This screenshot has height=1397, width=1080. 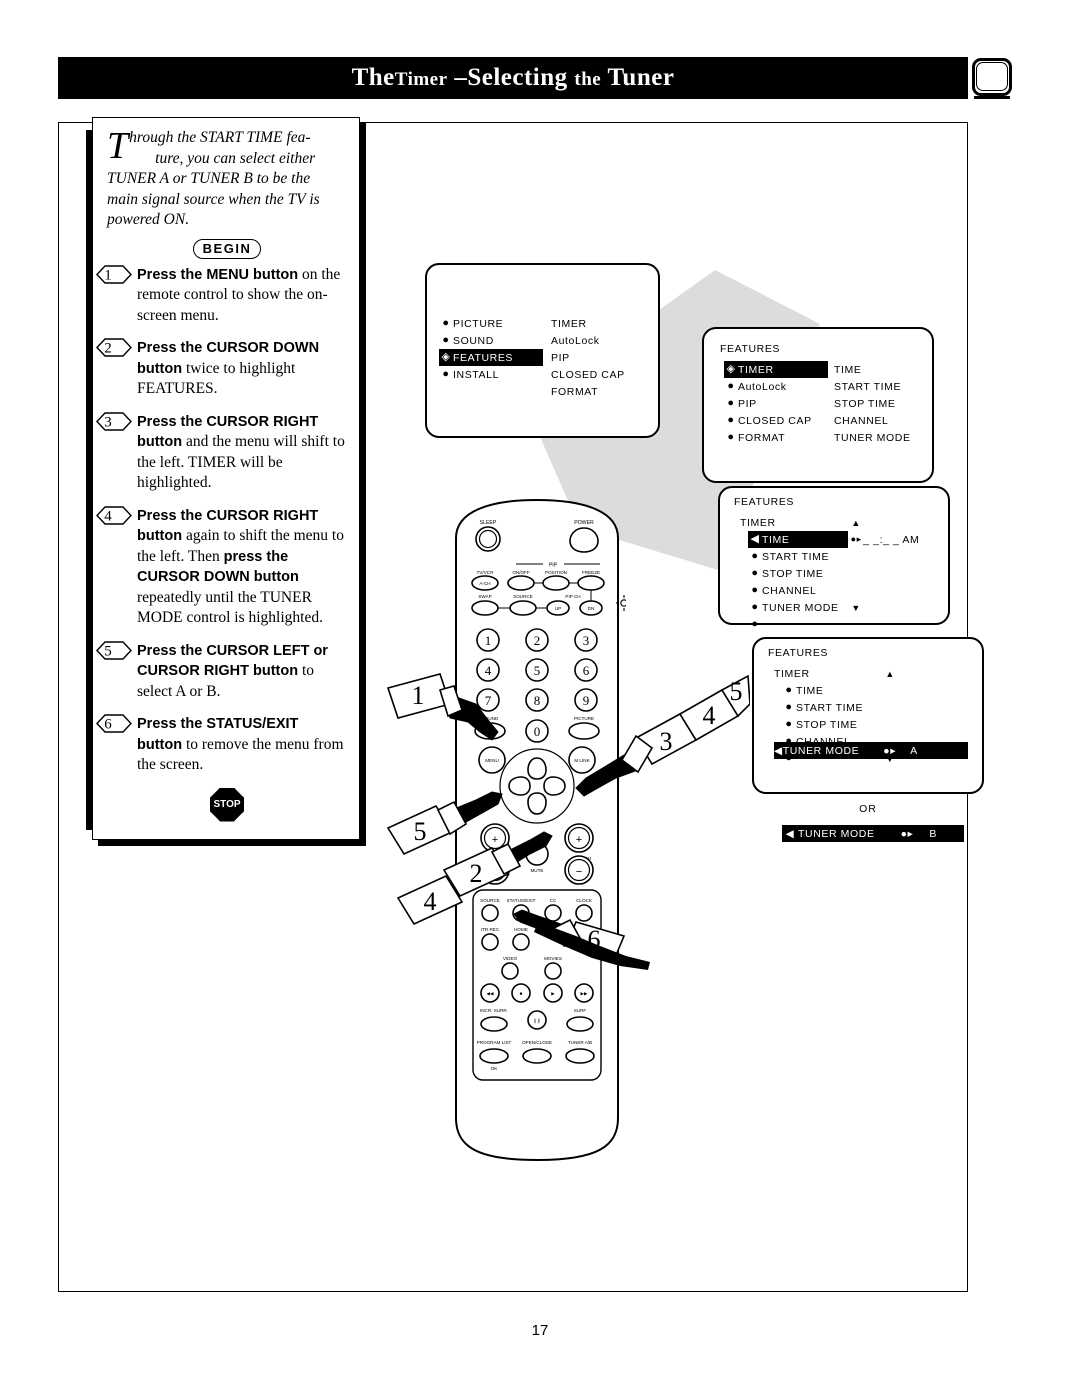 What do you see at coordinates (469, 813) in the screenshot?
I see `callout-hand-mid-left` at bounding box center [469, 813].